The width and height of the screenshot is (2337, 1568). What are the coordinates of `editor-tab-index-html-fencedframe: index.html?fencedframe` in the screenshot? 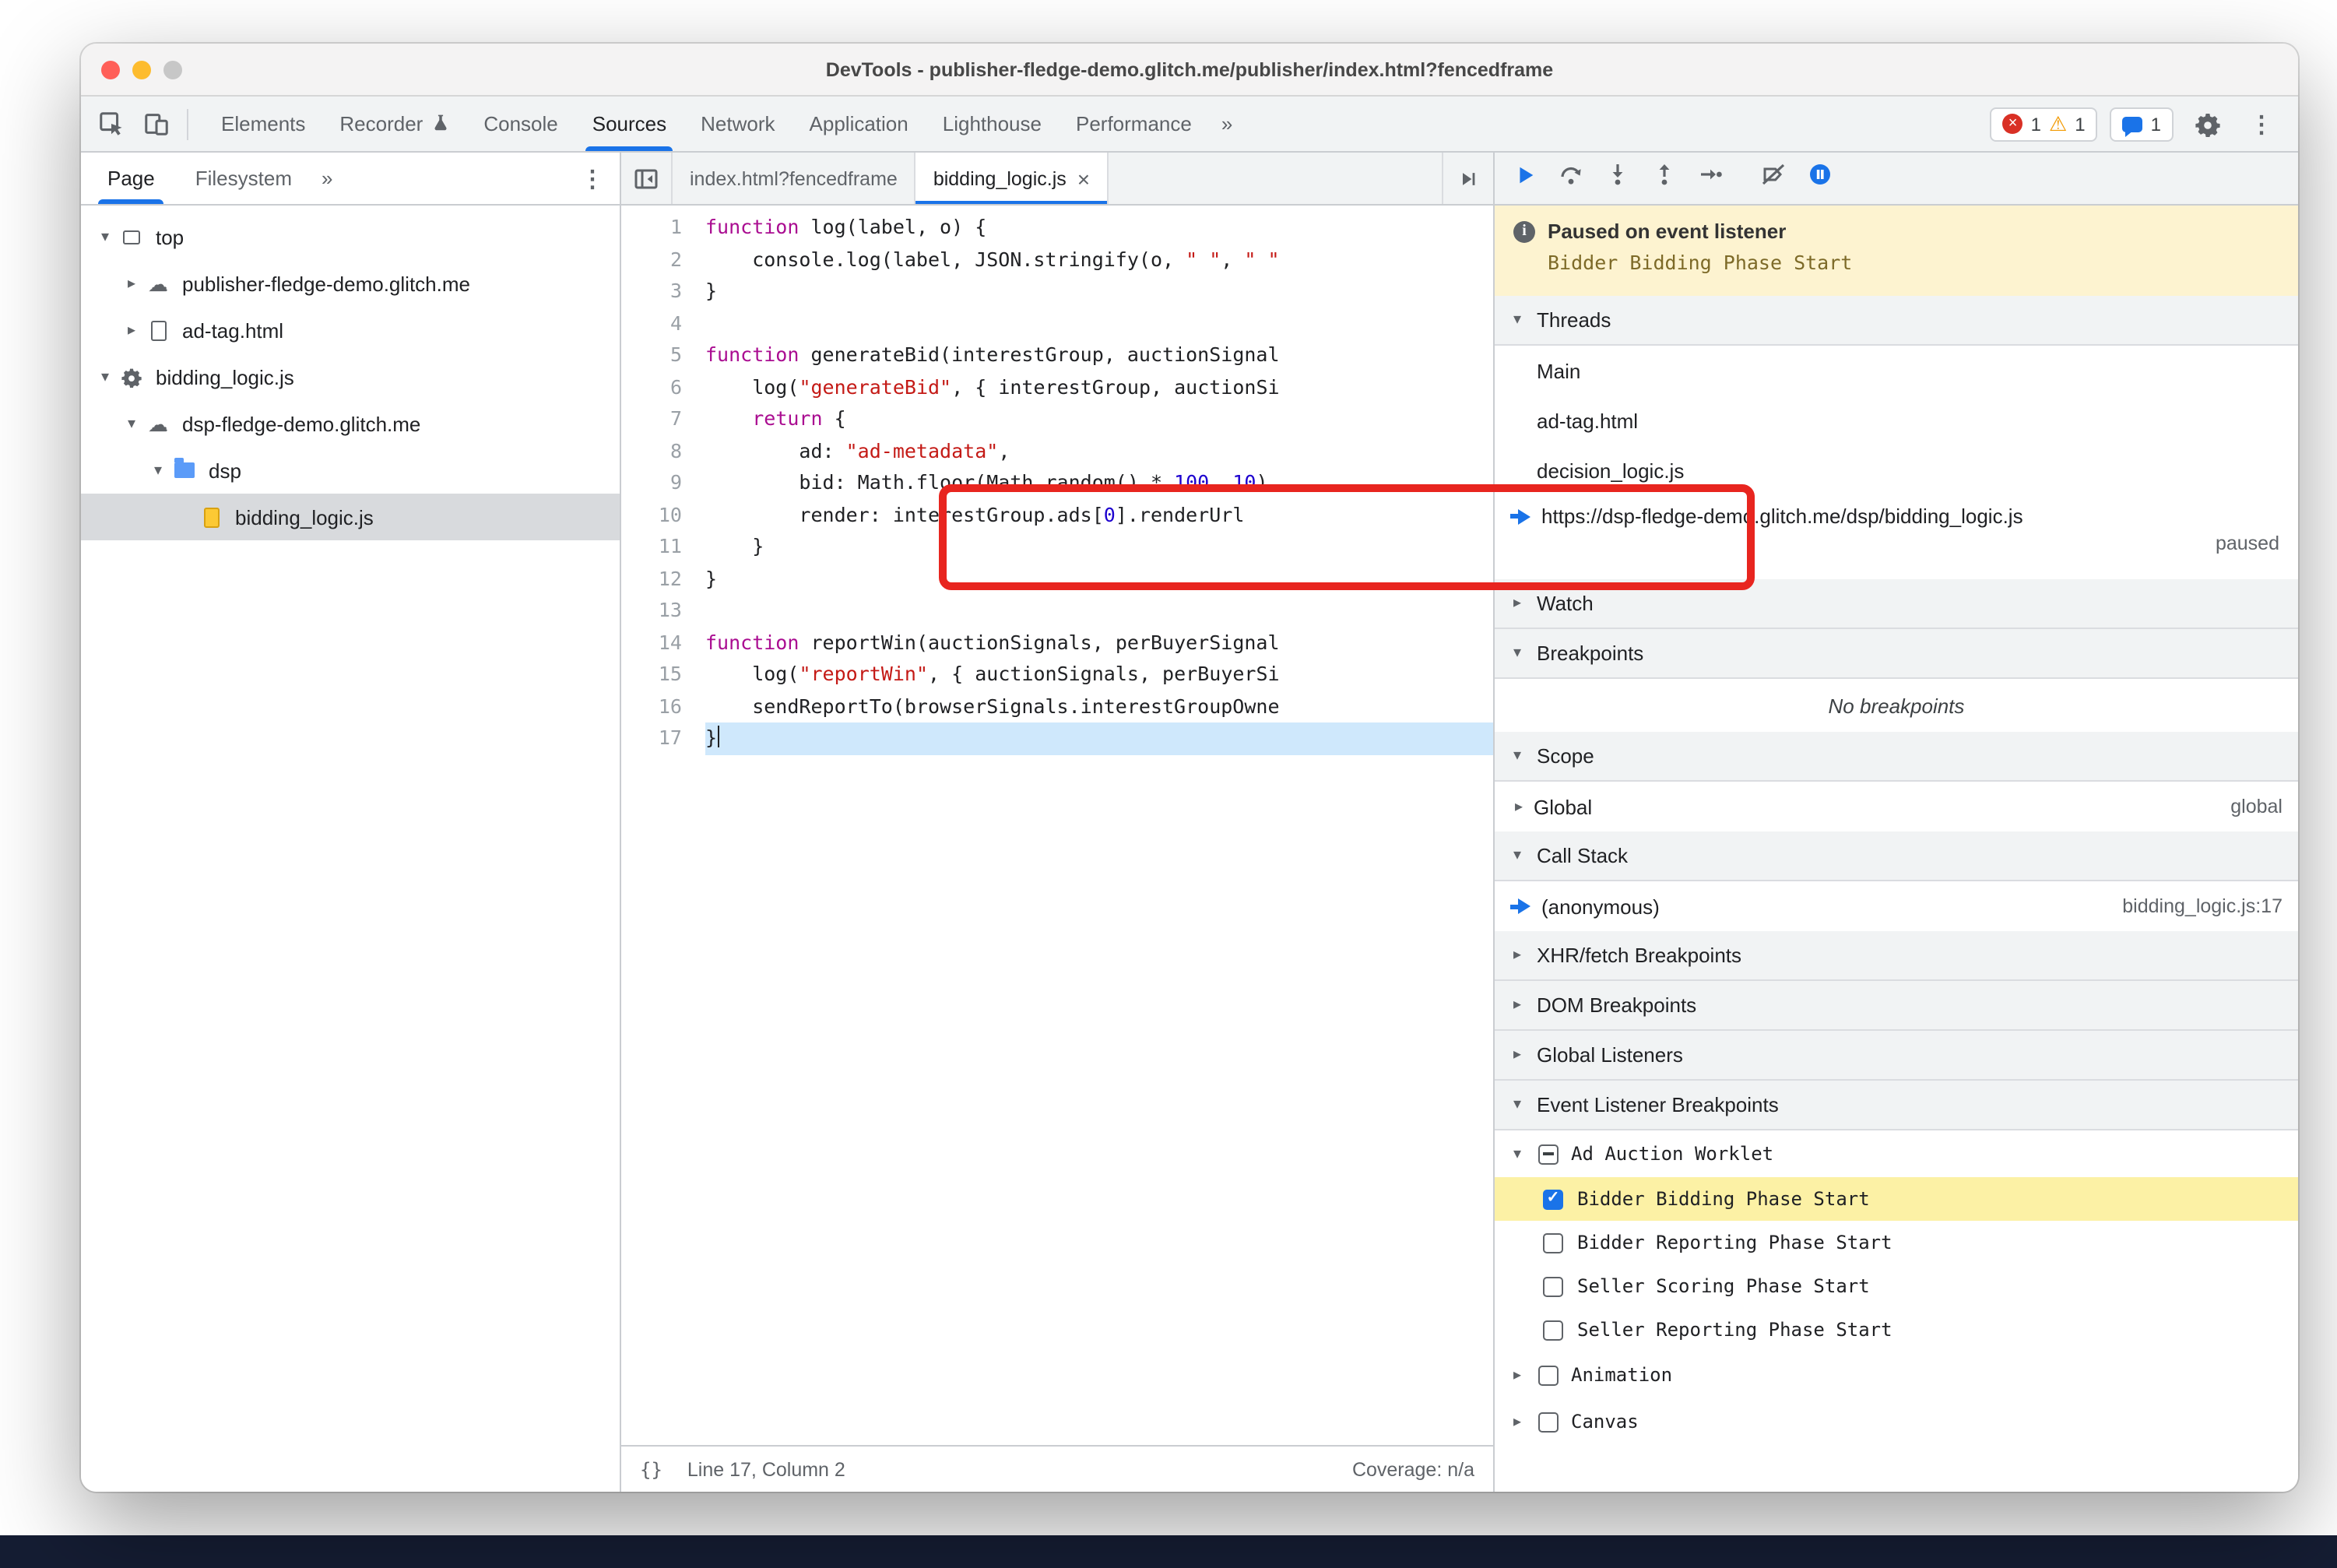 It's located at (795, 178).